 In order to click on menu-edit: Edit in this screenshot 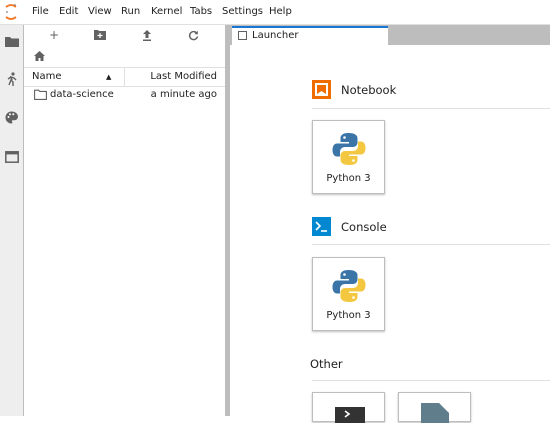, I will do `click(68, 11)`.